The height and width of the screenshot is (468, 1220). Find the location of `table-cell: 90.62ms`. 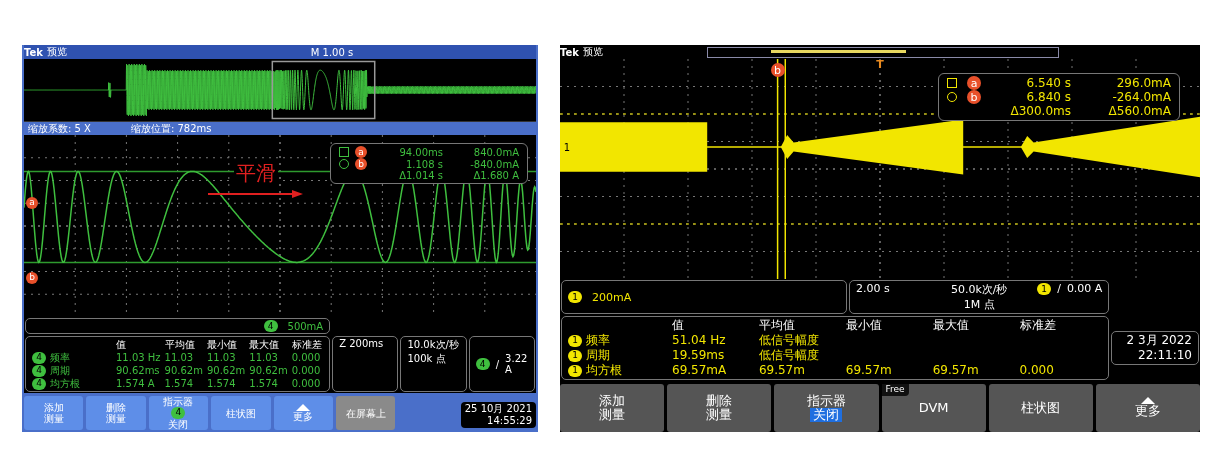

table-cell: 90.62ms is located at coordinates (138, 370).